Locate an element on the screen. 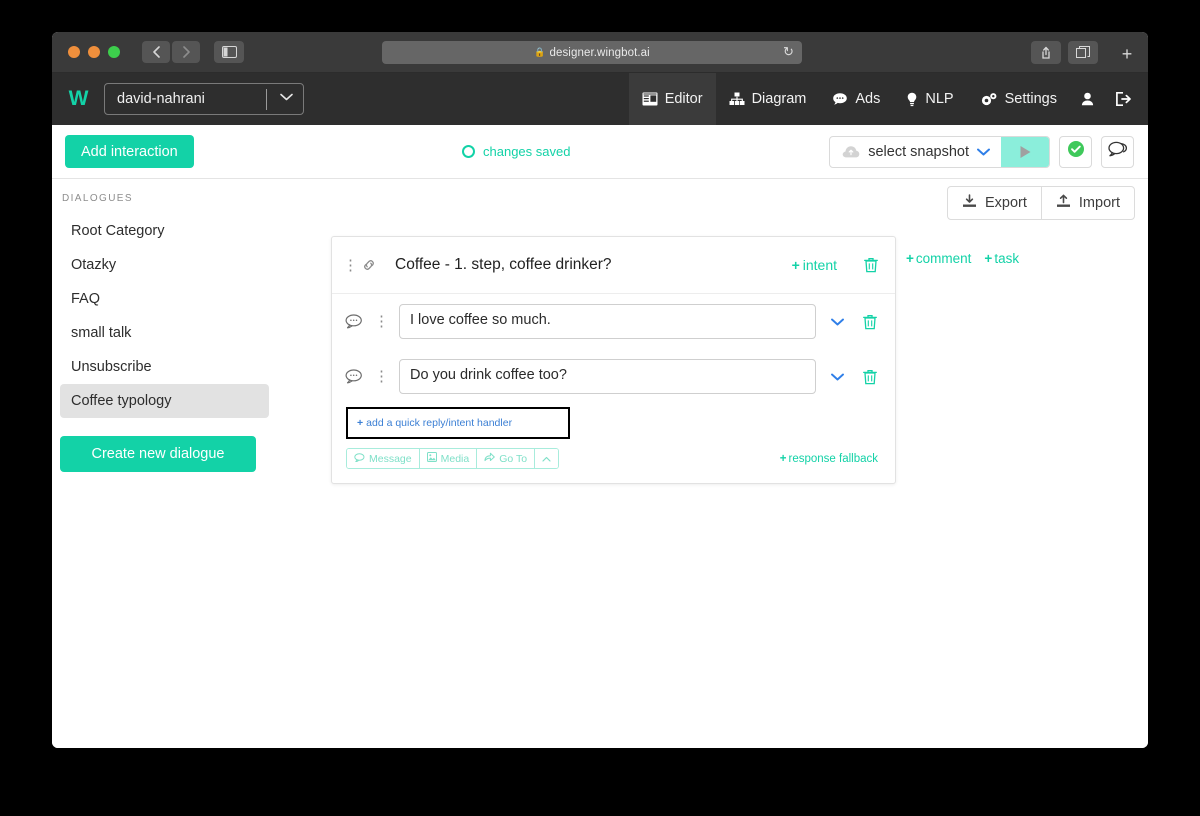  import-export-group: Export Import is located at coordinates (1040, 203).